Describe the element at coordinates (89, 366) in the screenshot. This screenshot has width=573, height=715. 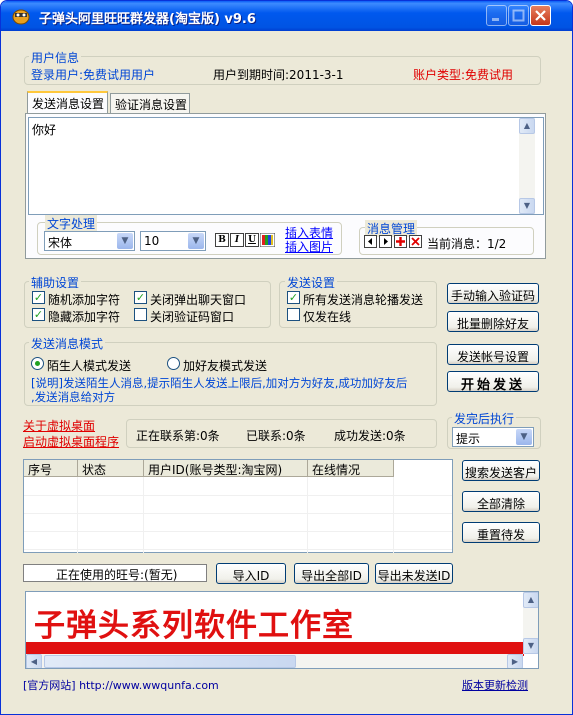
I see `stranger-mode-label: 陌生人模式发送` at that location.